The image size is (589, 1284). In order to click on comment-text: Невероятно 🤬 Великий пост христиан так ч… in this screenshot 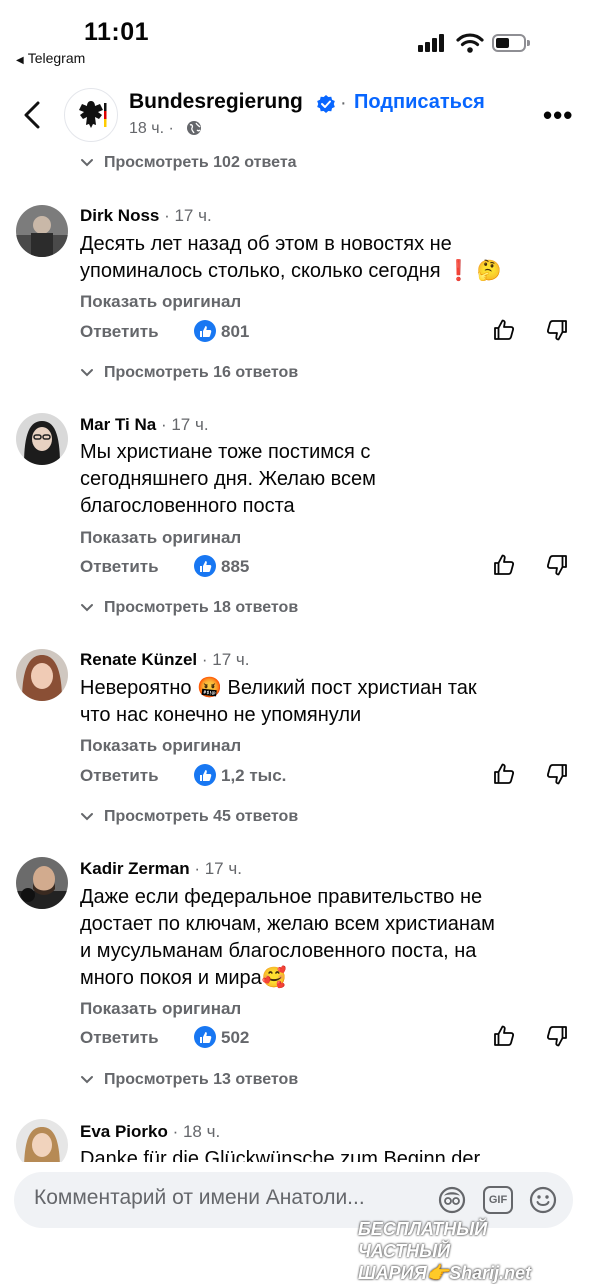, I will do `click(278, 702)`.